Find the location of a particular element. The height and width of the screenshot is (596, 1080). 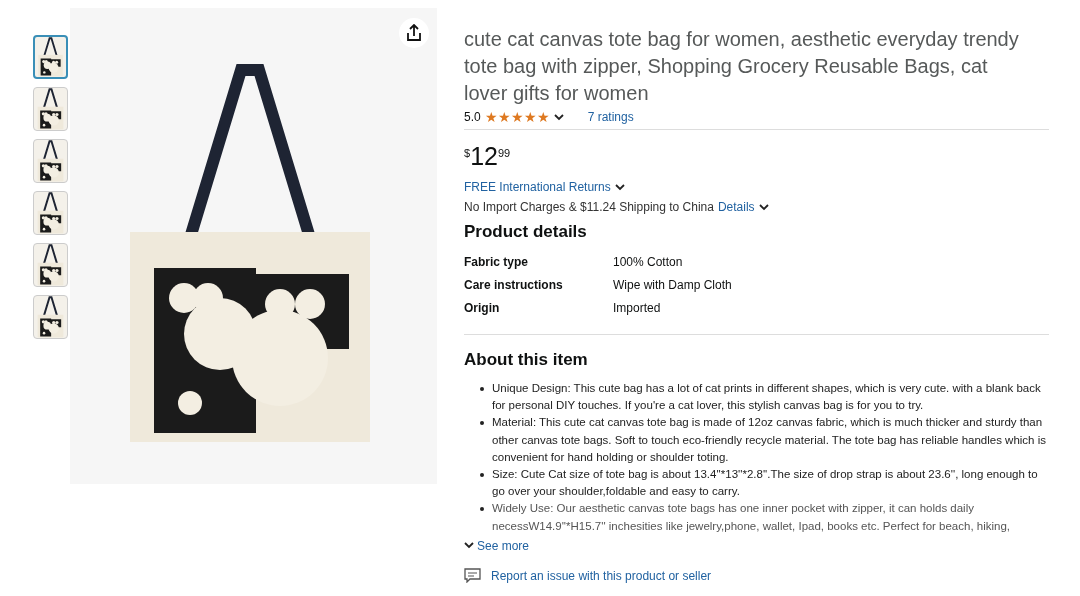

rating-value: 5.0 is located at coordinates (472, 117).